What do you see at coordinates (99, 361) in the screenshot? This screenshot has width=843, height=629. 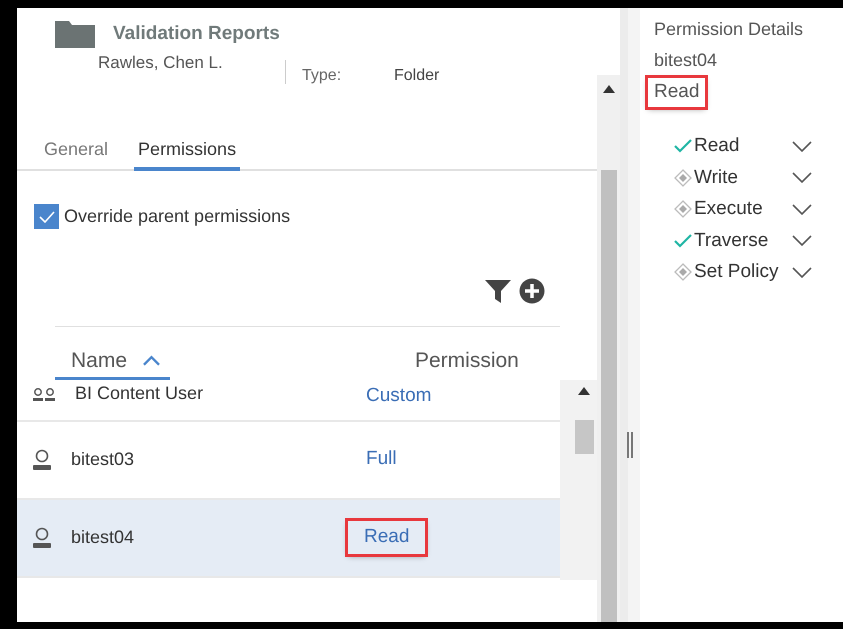 I see `column-label: Name` at bounding box center [99, 361].